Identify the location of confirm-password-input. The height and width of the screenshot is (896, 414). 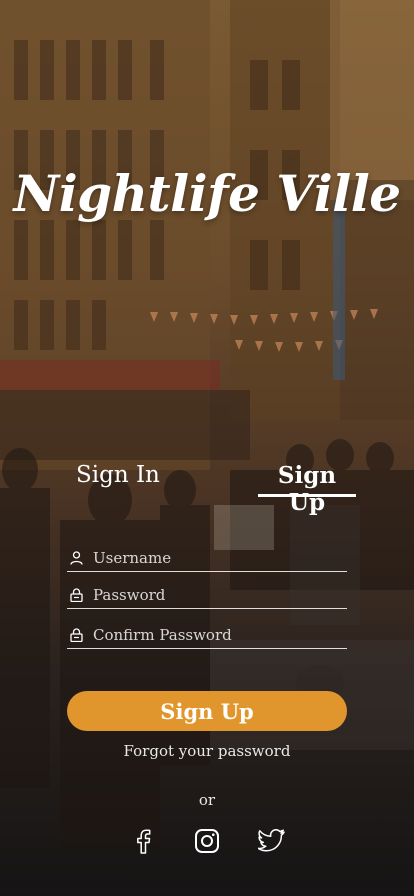
(213, 635).